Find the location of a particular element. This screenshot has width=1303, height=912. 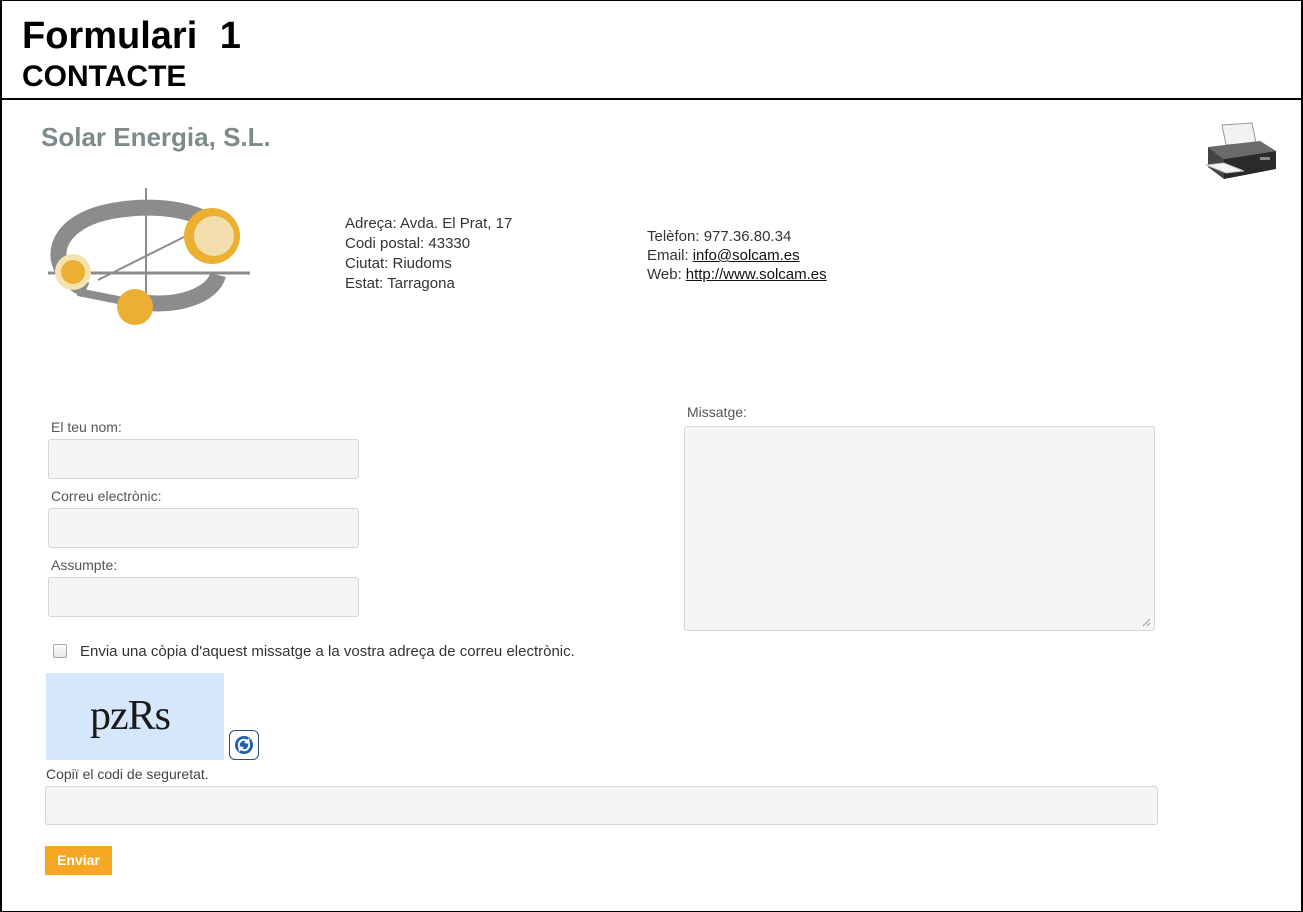

captcha-text: pzRs is located at coordinates (130, 716).